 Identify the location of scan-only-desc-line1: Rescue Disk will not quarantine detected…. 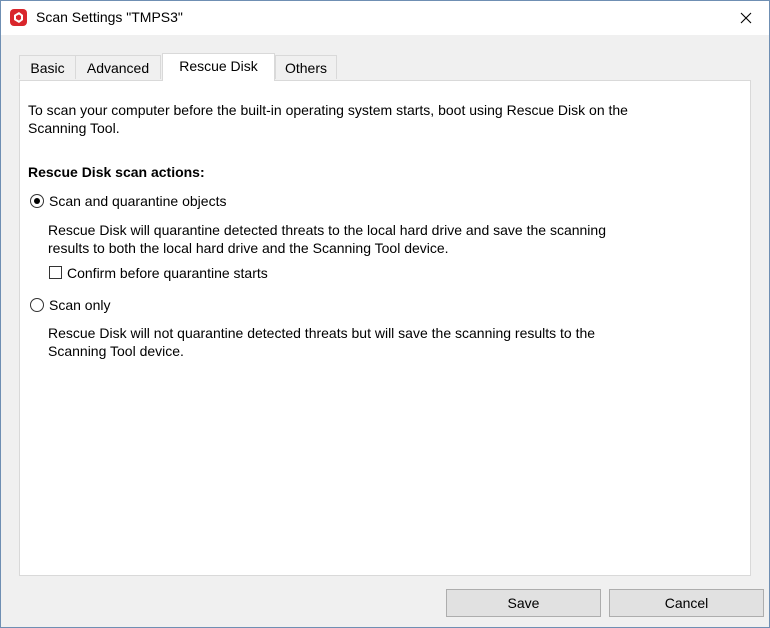
(322, 333).